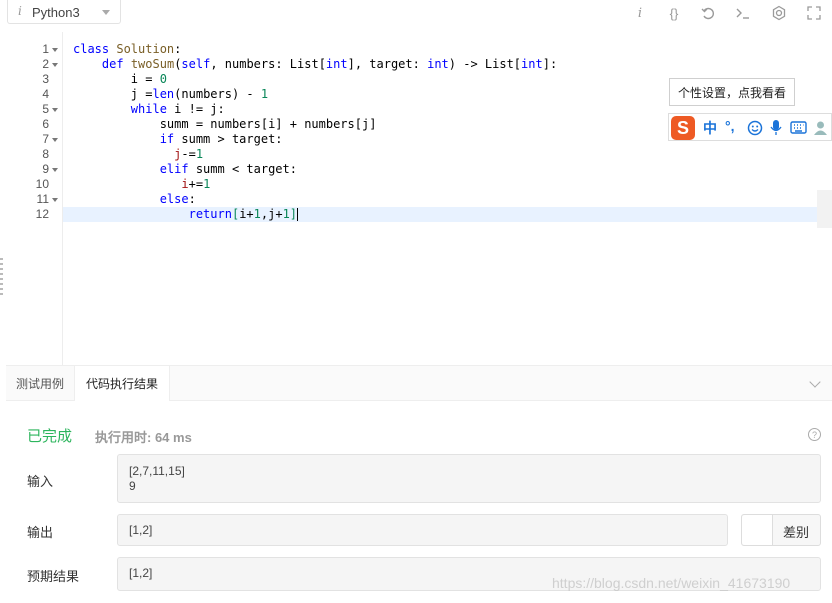  What do you see at coordinates (45, 49) in the screenshot?
I see `line-number-text: 1` at bounding box center [45, 49].